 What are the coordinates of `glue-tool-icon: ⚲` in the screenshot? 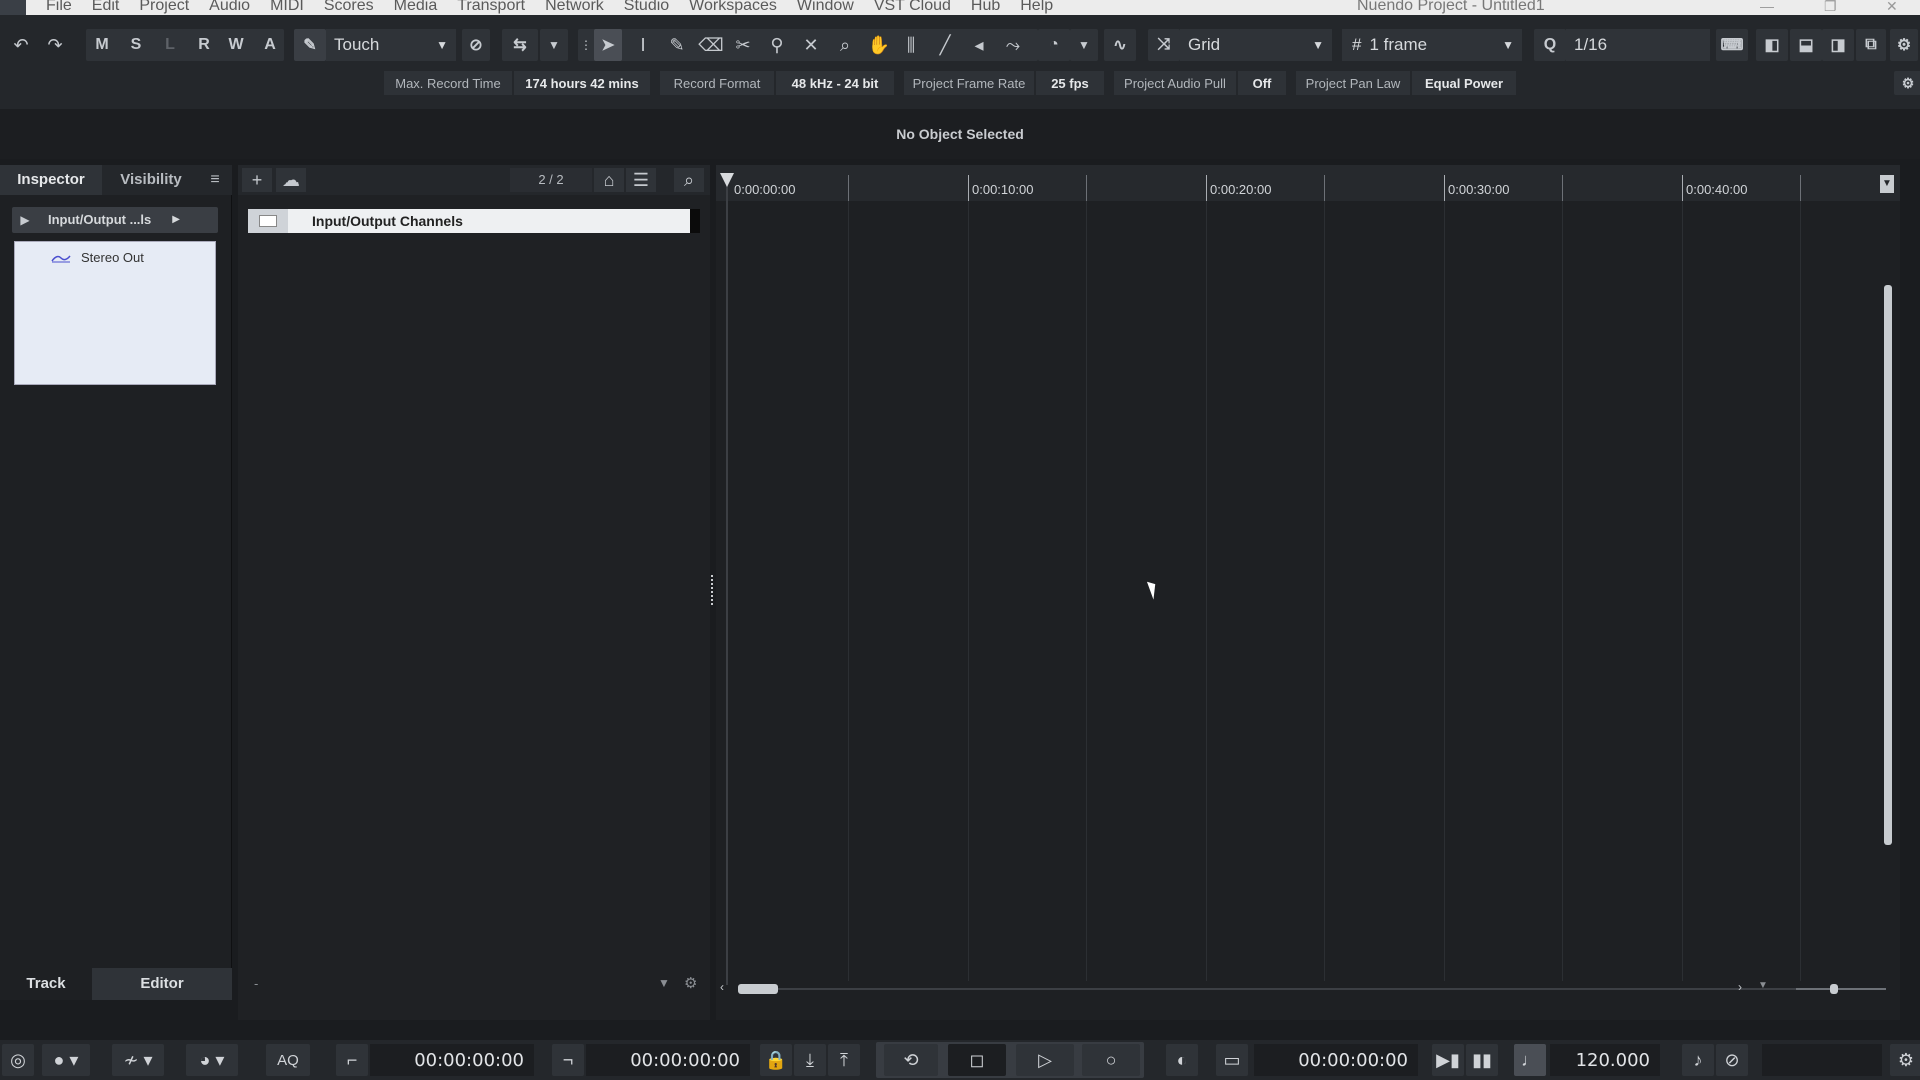 It's located at (777, 45).